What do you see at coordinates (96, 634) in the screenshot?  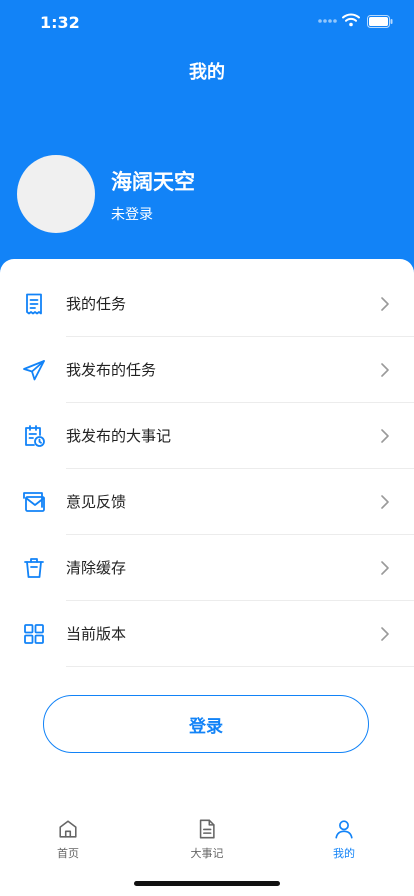 I see `menu-item-label: 当前版本` at bounding box center [96, 634].